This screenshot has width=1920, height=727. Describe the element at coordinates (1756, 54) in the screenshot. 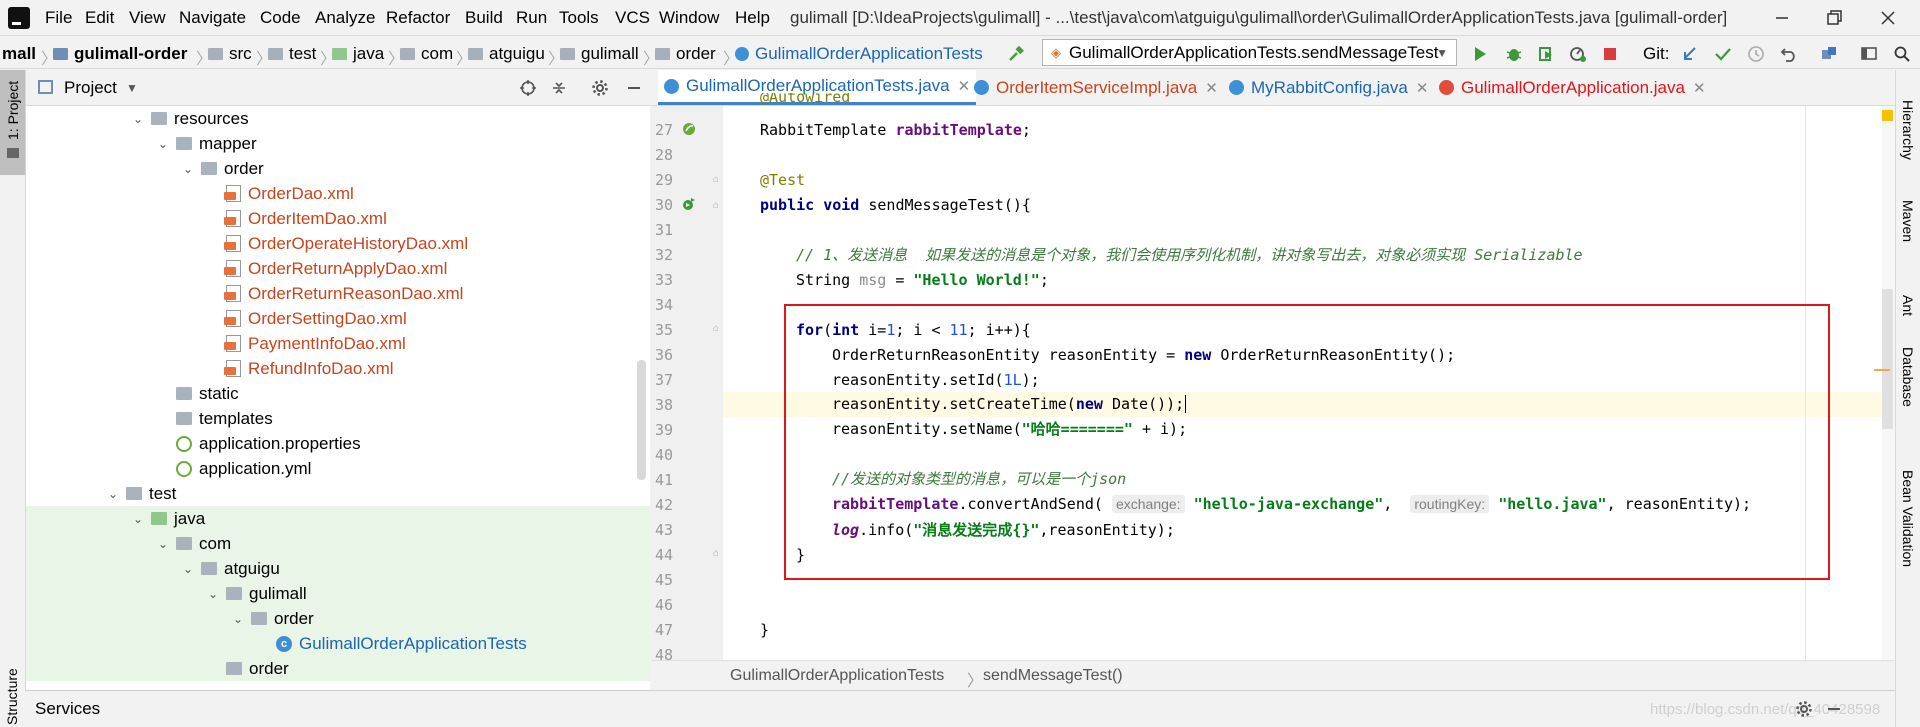

I see `git-history-icon` at that location.